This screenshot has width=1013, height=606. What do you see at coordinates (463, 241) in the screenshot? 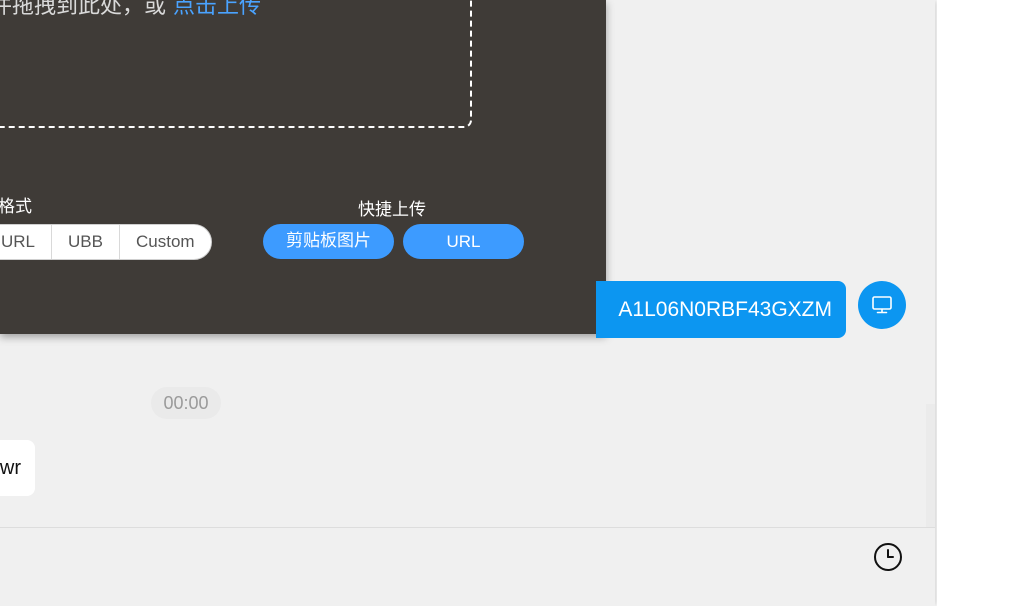
I see `url-upload-button: URL` at bounding box center [463, 241].